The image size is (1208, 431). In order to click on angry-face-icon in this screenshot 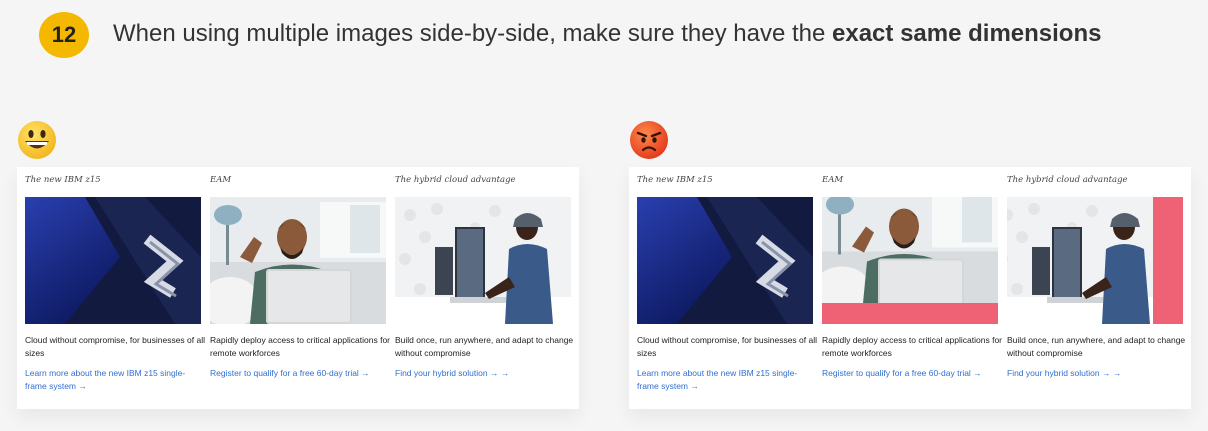, I will do `click(649, 140)`.